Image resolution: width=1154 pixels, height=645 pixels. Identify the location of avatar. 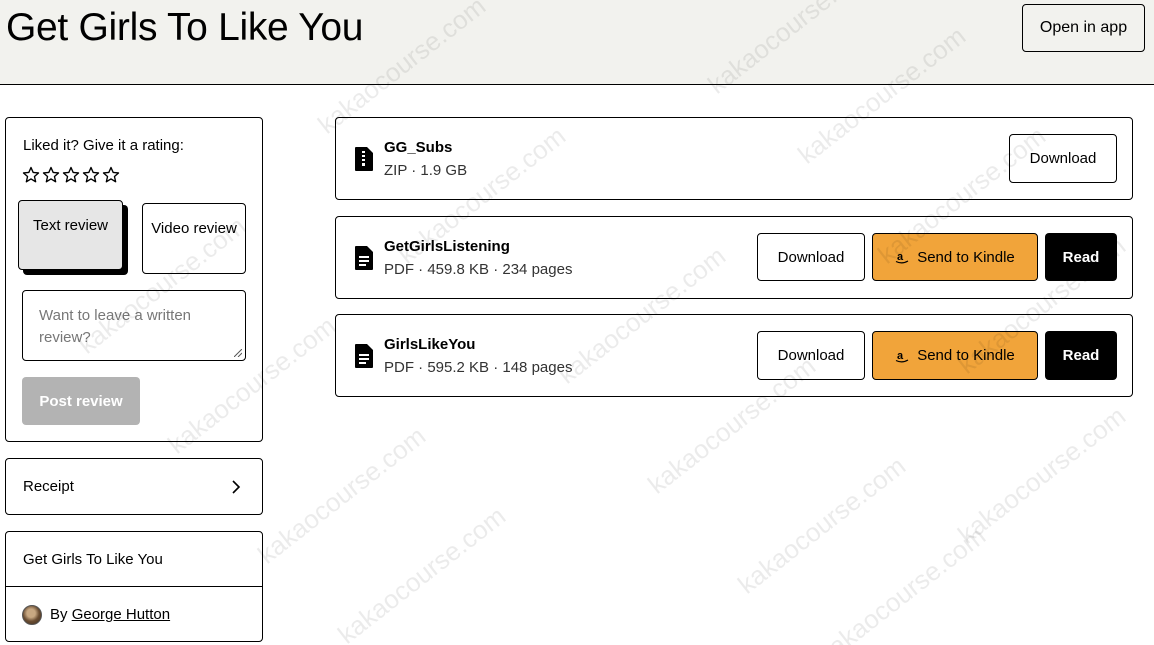
(32, 615).